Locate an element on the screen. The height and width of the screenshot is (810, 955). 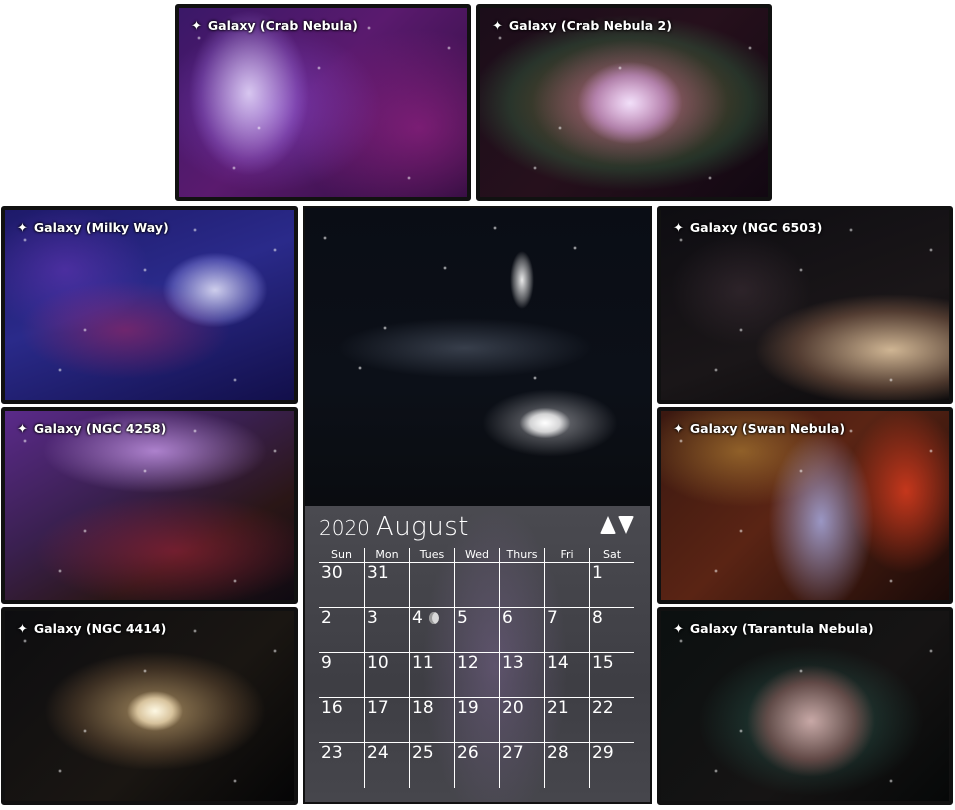
calendar-day: 7 is located at coordinates (566, 630).